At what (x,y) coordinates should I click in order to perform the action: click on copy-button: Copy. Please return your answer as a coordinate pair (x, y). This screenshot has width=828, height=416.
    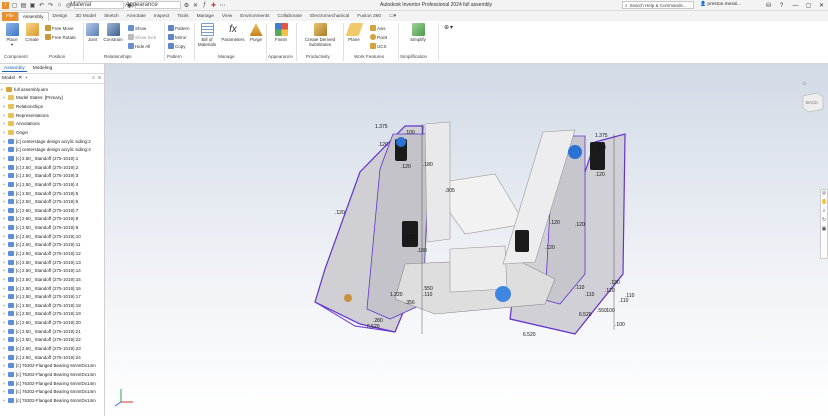
    Looking at the image, I should click on (177, 46).